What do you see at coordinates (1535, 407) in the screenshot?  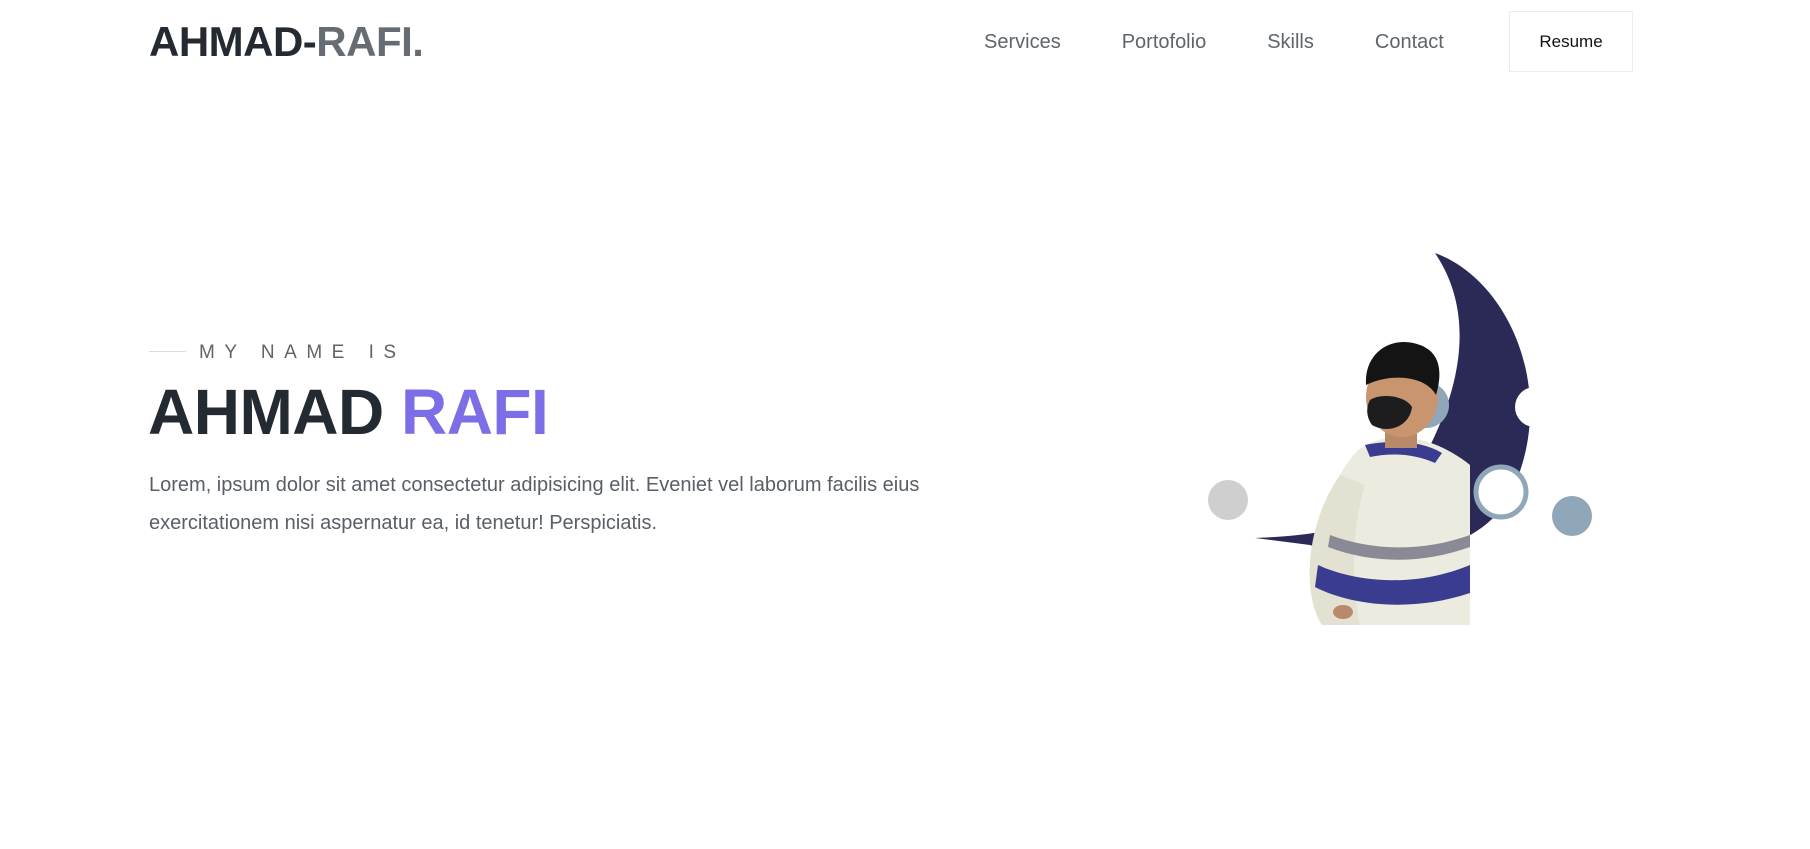 I see `bubble-white-top` at bounding box center [1535, 407].